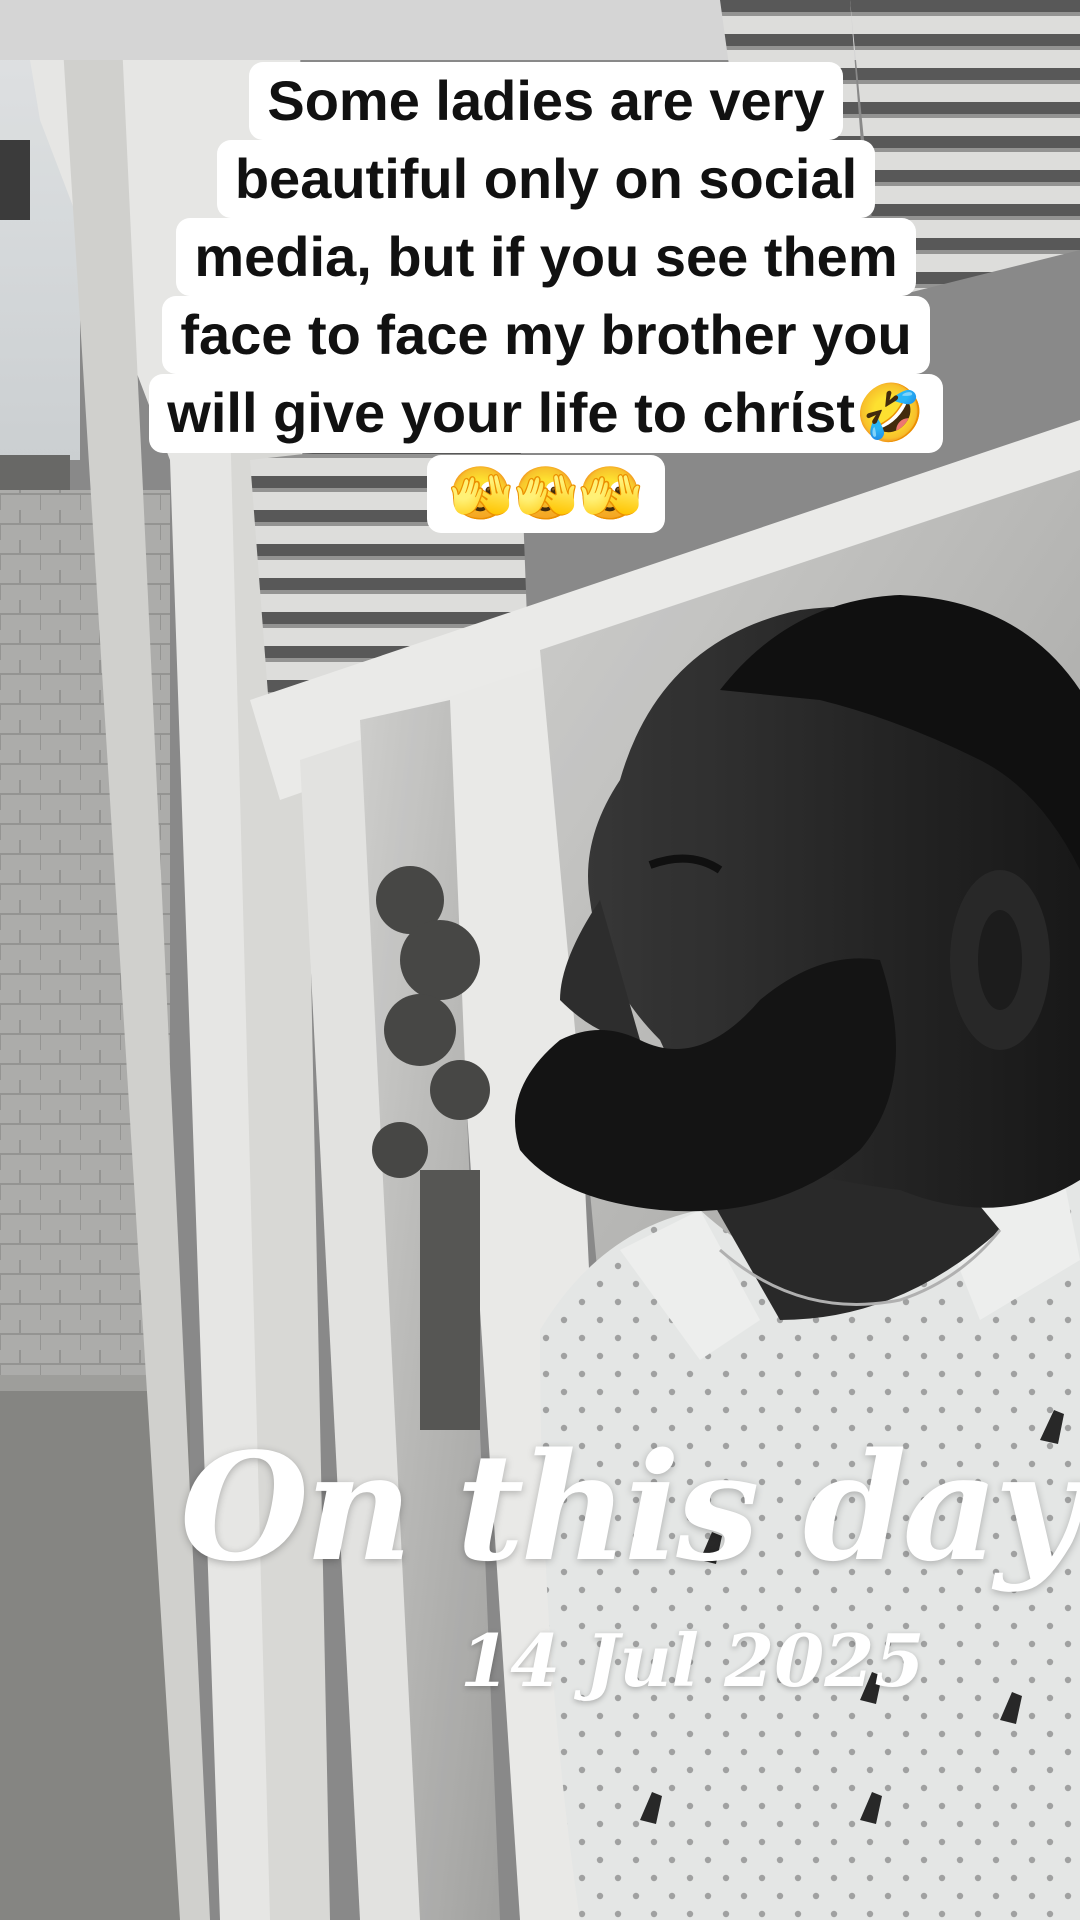 The height and width of the screenshot is (1920, 1080). Describe the element at coordinates (511, 412) in the screenshot. I see `caption-line-5: will give your life to chrίst` at that location.